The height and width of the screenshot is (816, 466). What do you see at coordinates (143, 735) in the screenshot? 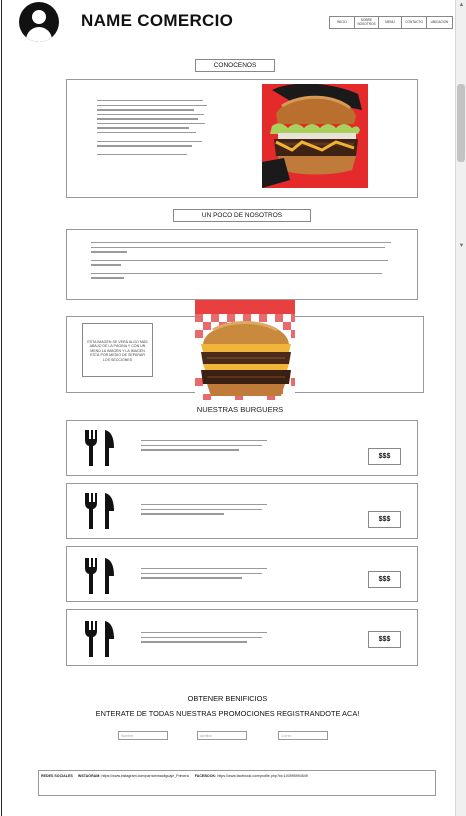
I see `nombre-input: Nombre` at bounding box center [143, 735].